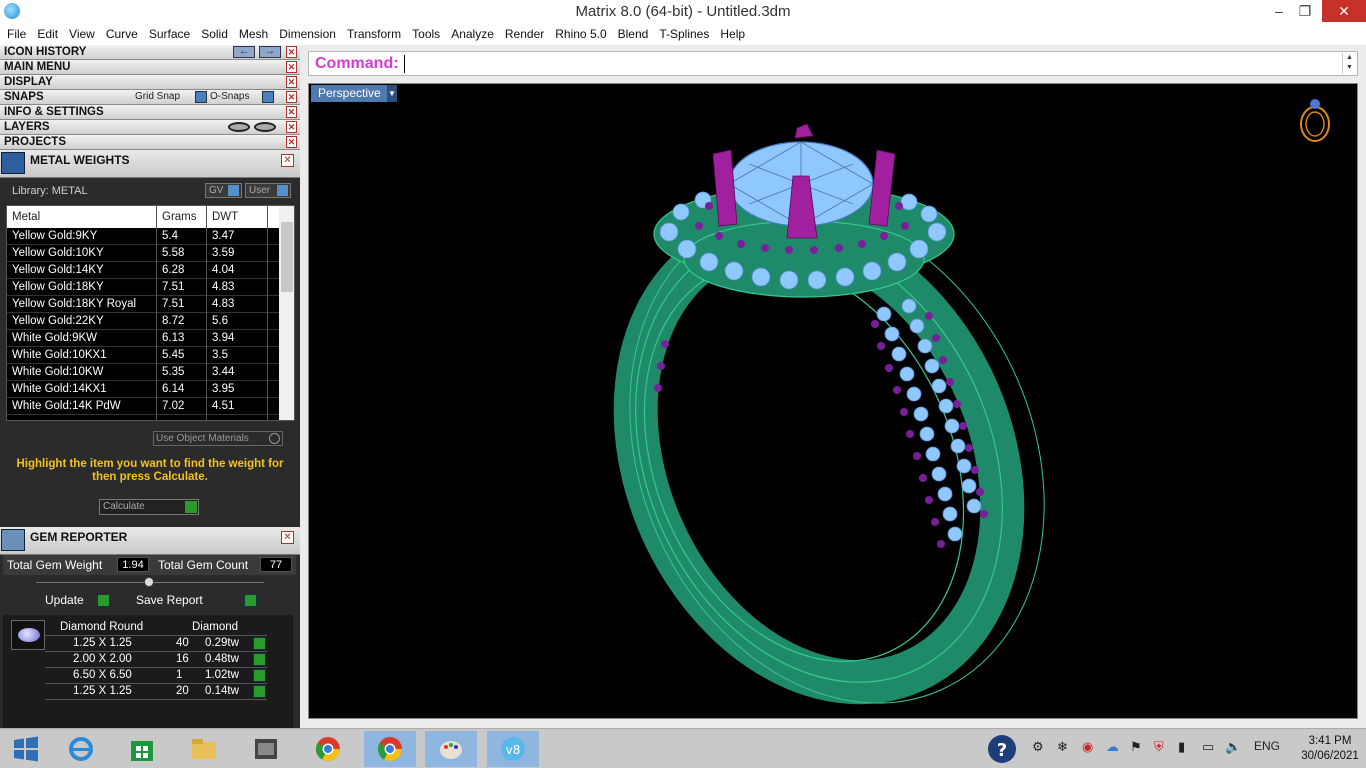  I want to click on menu-edit: Edit, so click(48, 34).